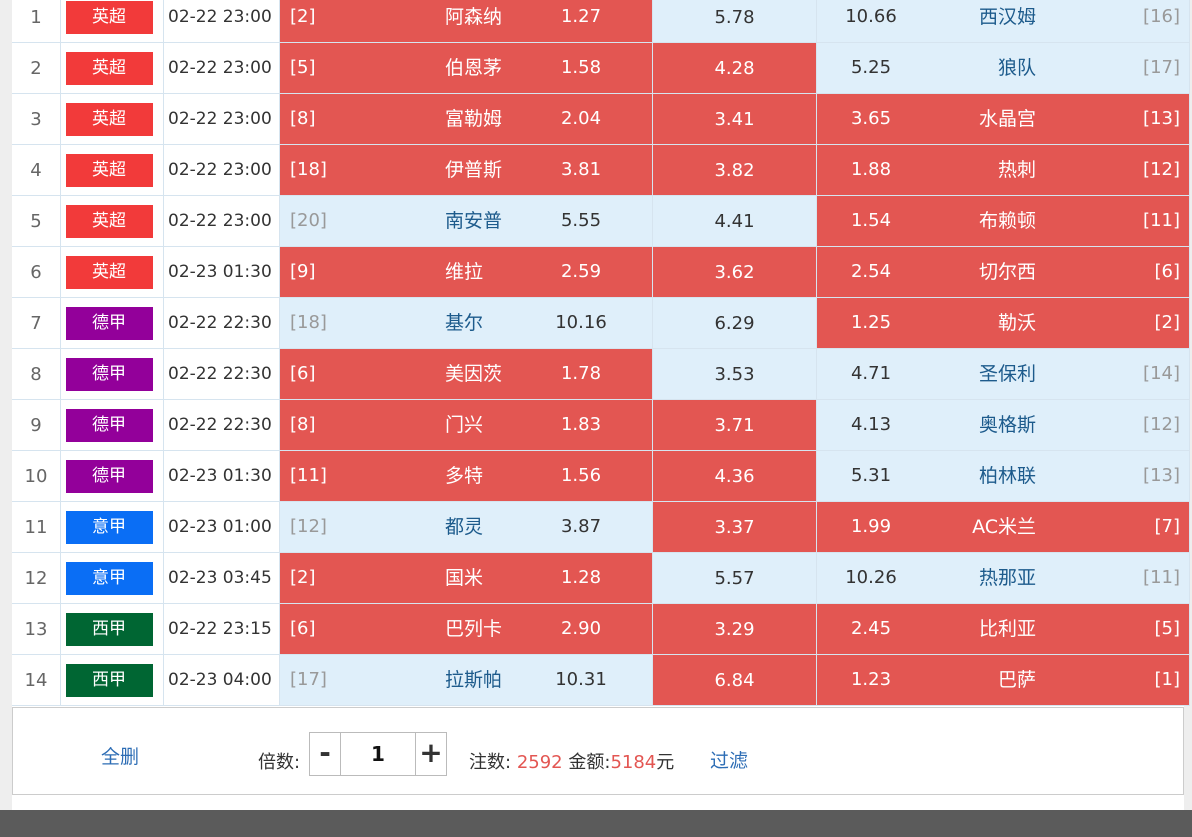 The width and height of the screenshot is (1192, 837). I want to click on draw-option: 4.41, so click(734, 221).